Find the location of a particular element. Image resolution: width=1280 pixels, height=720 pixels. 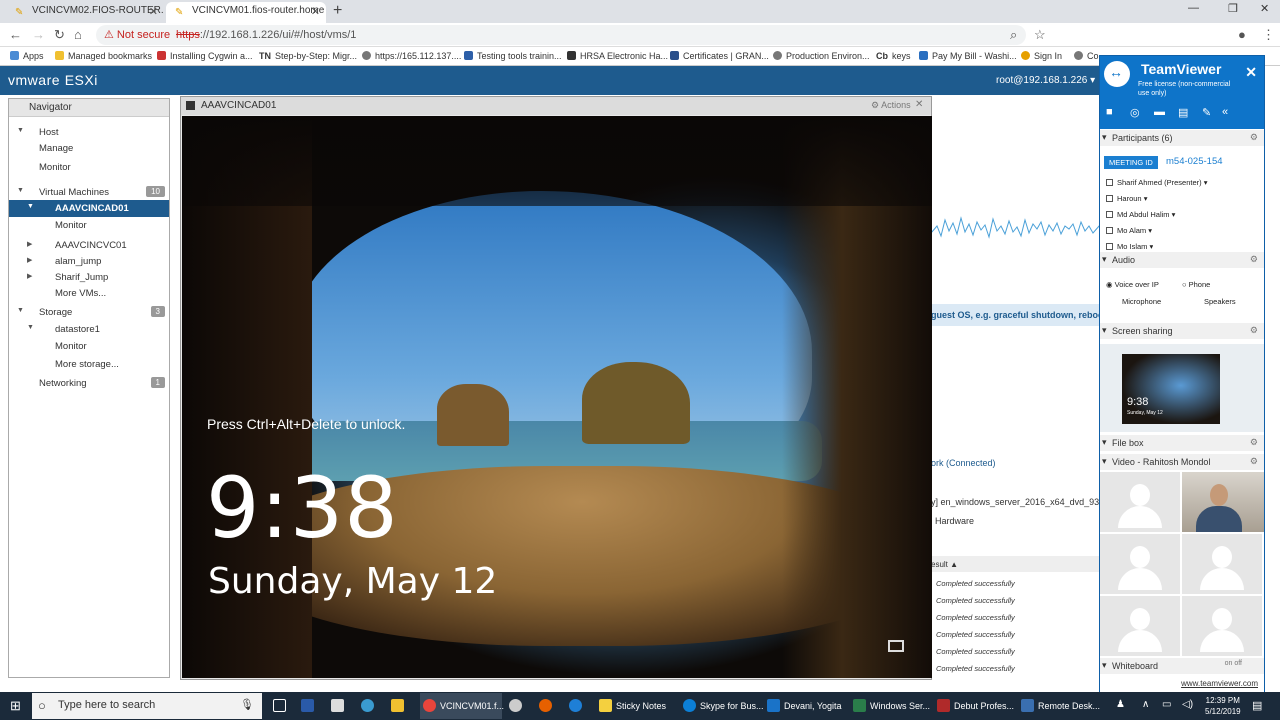

chrome-menu-icon: ⋮ is located at coordinates (1268, 35).